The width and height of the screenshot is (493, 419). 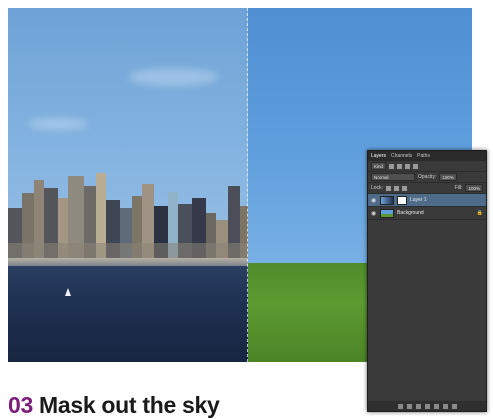 I want to click on shape-filter-icon, so click(x=416, y=166).